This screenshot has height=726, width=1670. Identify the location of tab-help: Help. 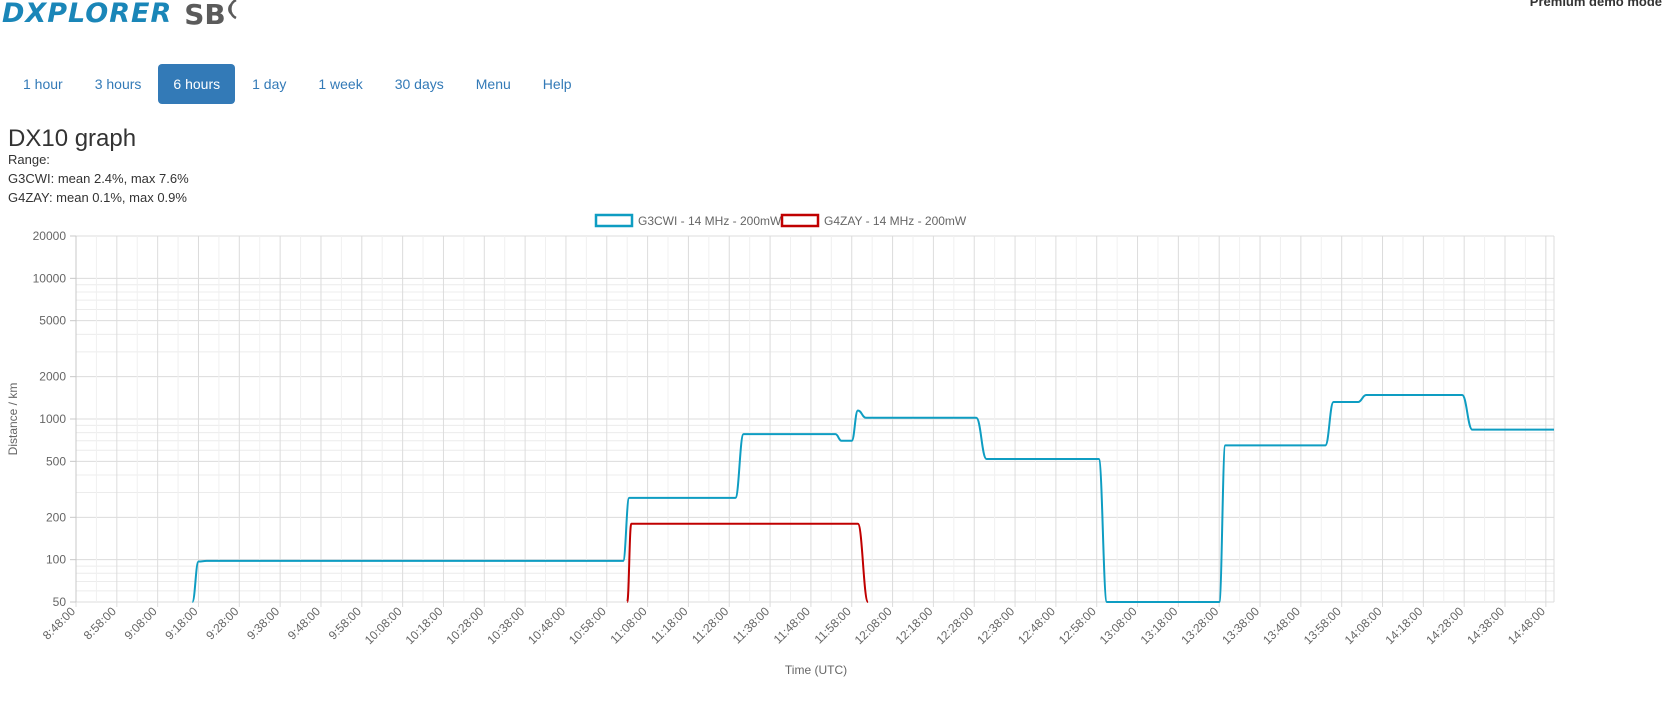
(557, 84).